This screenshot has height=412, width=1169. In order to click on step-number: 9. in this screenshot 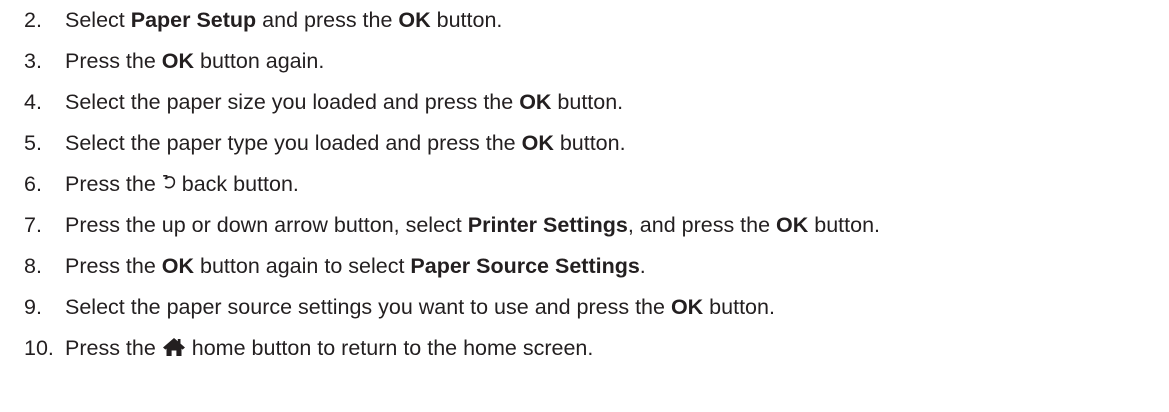, I will do `click(33, 307)`.